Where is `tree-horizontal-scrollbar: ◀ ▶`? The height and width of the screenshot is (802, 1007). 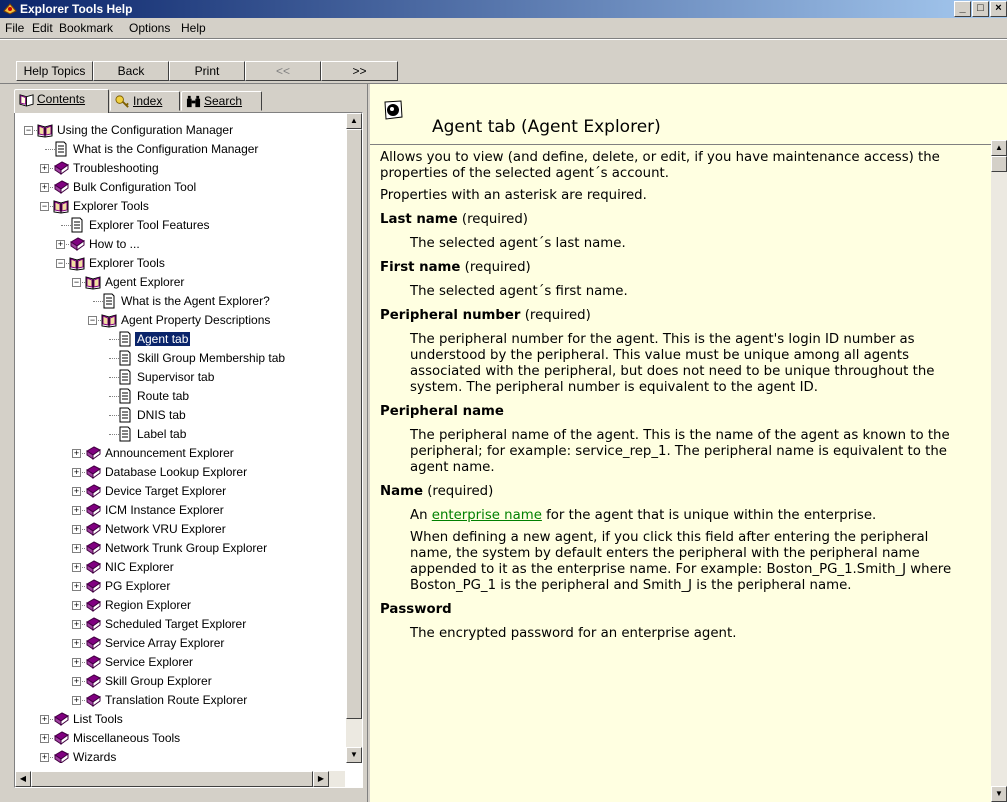
tree-horizontal-scrollbar: ◀ ▶ is located at coordinates (180, 779).